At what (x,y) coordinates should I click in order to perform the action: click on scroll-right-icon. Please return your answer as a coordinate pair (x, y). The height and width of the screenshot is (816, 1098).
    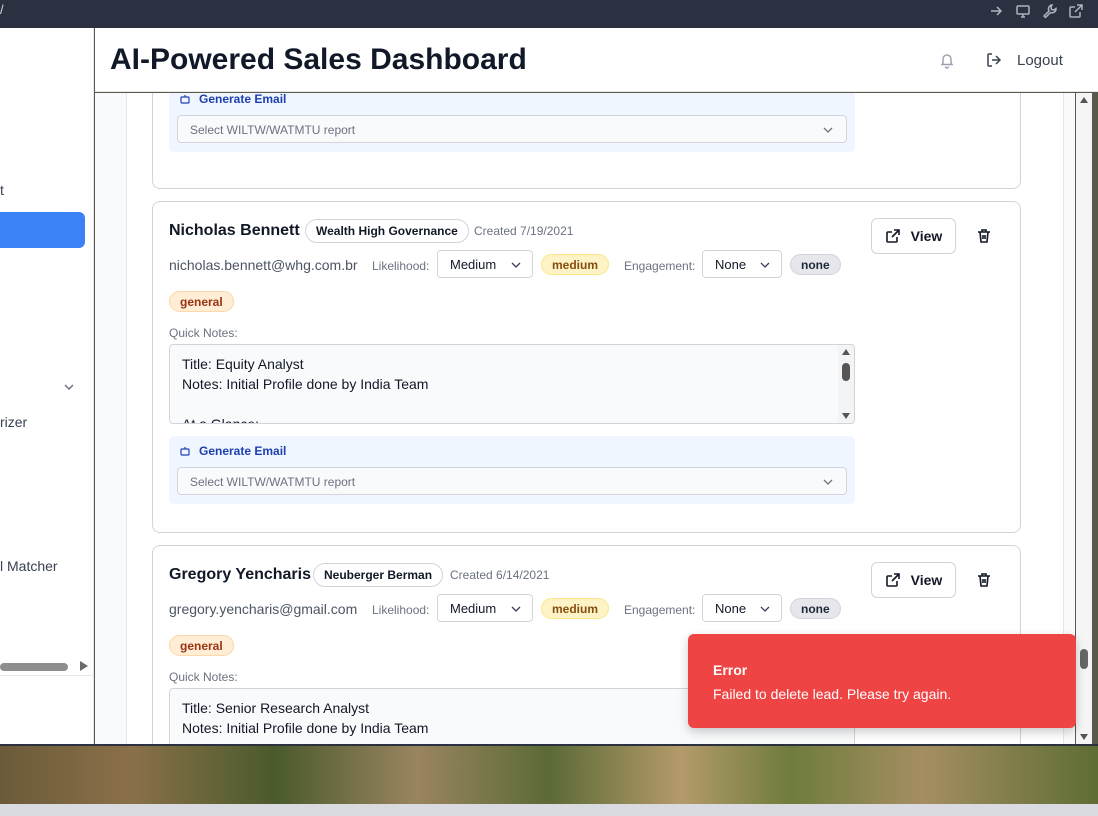
    Looking at the image, I should click on (84, 666).